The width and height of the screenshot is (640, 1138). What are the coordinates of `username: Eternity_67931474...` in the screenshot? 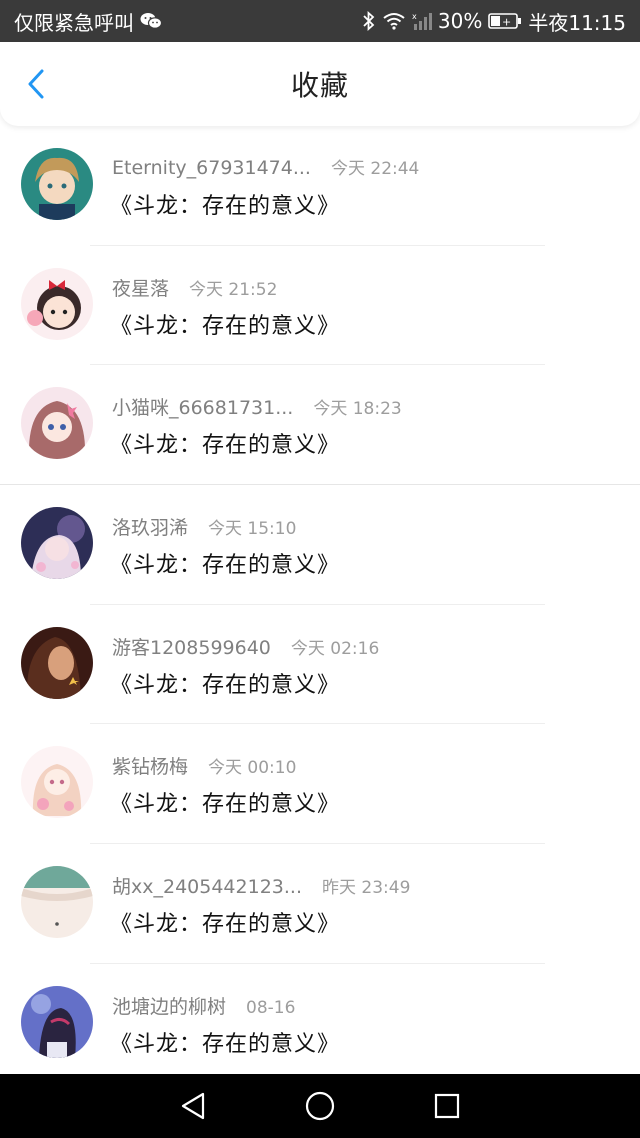 It's located at (211, 168).